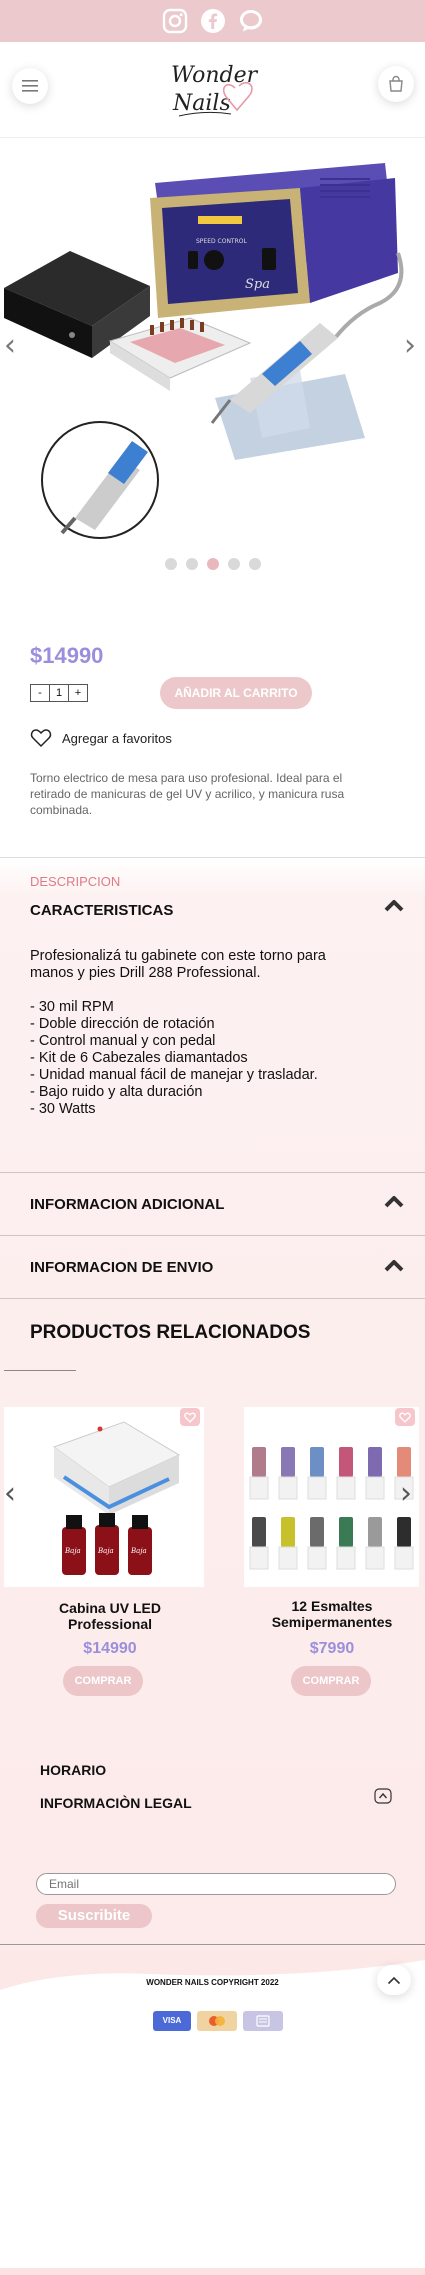 Image resolution: width=425 pixels, height=2275 pixels. Describe the element at coordinates (10, 345) in the screenshot. I see `carousel-prev-icon: ‹` at that location.